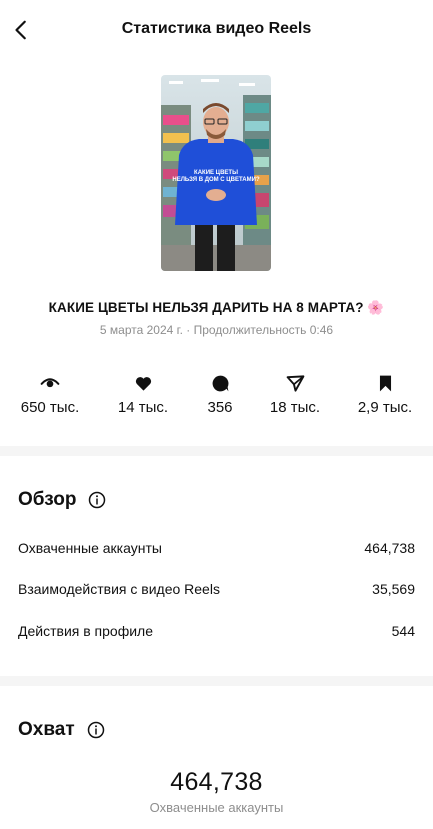 This screenshot has width=433, height=829. What do you see at coordinates (143, 383) in the screenshot?
I see `heart-icon` at bounding box center [143, 383].